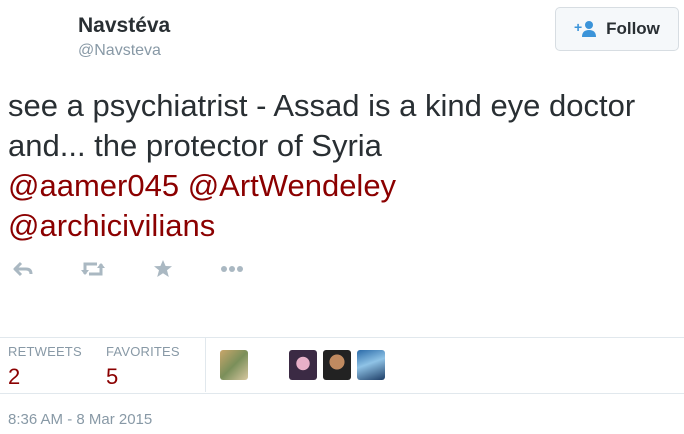  What do you see at coordinates (205, 365) in the screenshot?
I see `stats-vertical-divider` at bounding box center [205, 365].